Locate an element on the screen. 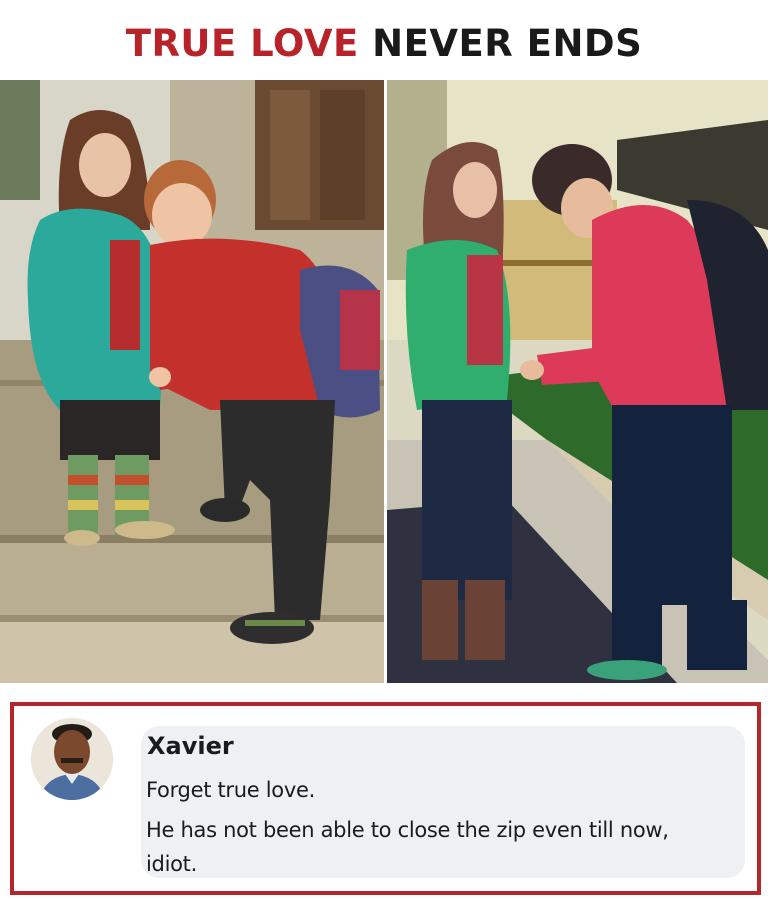  avatar is located at coordinates (72, 759).